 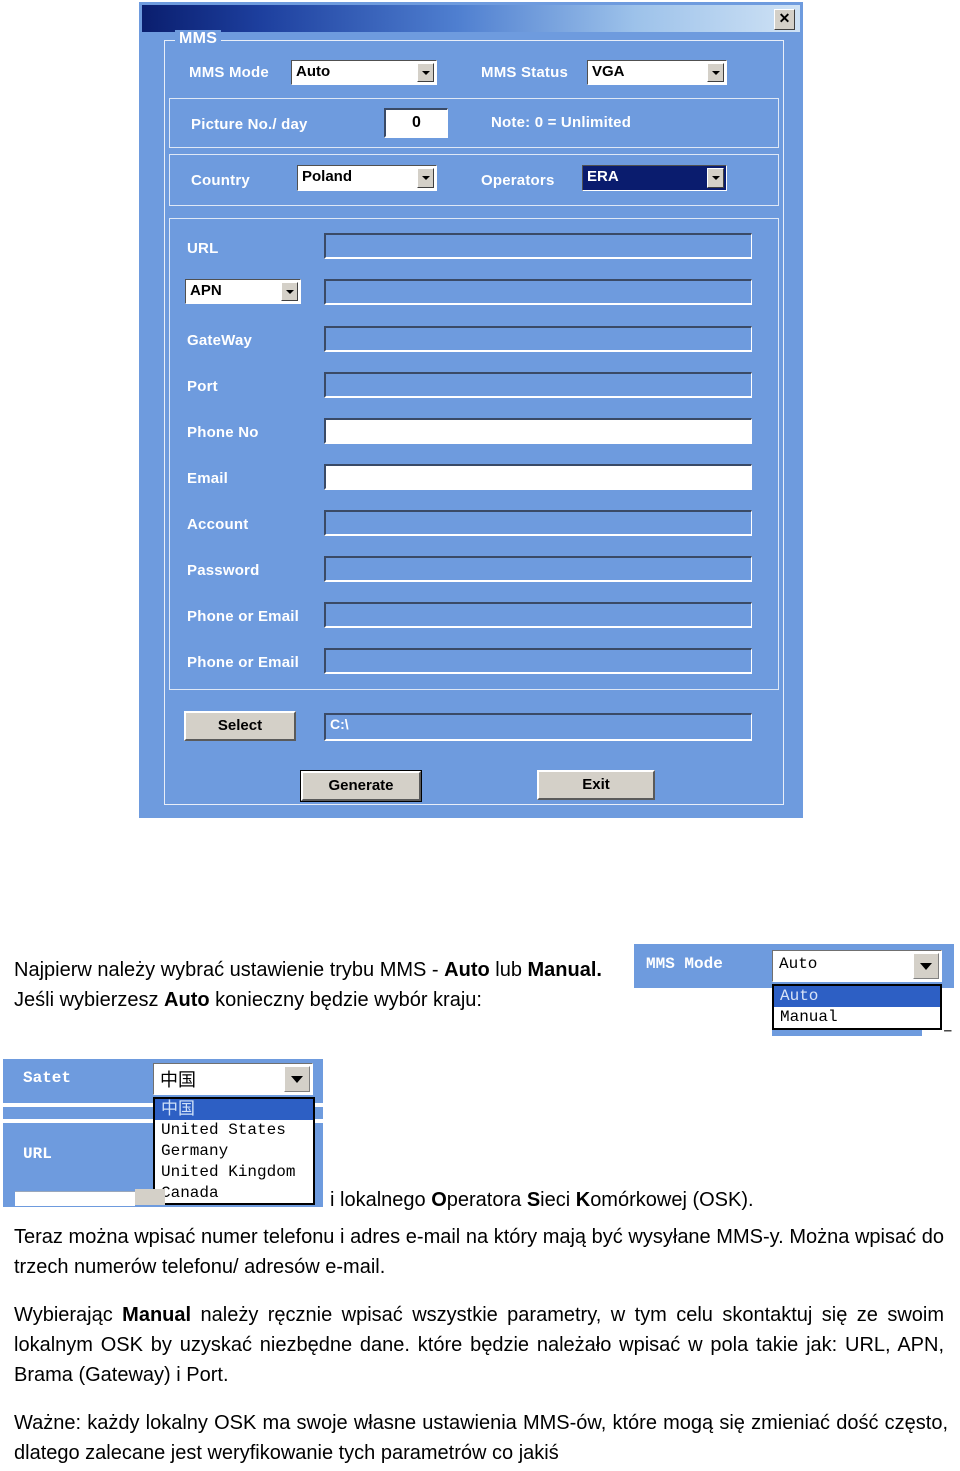 What do you see at coordinates (947, 1030) in the screenshot?
I see `figure-mms-mode-edge-mark: –` at bounding box center [947, 1030].